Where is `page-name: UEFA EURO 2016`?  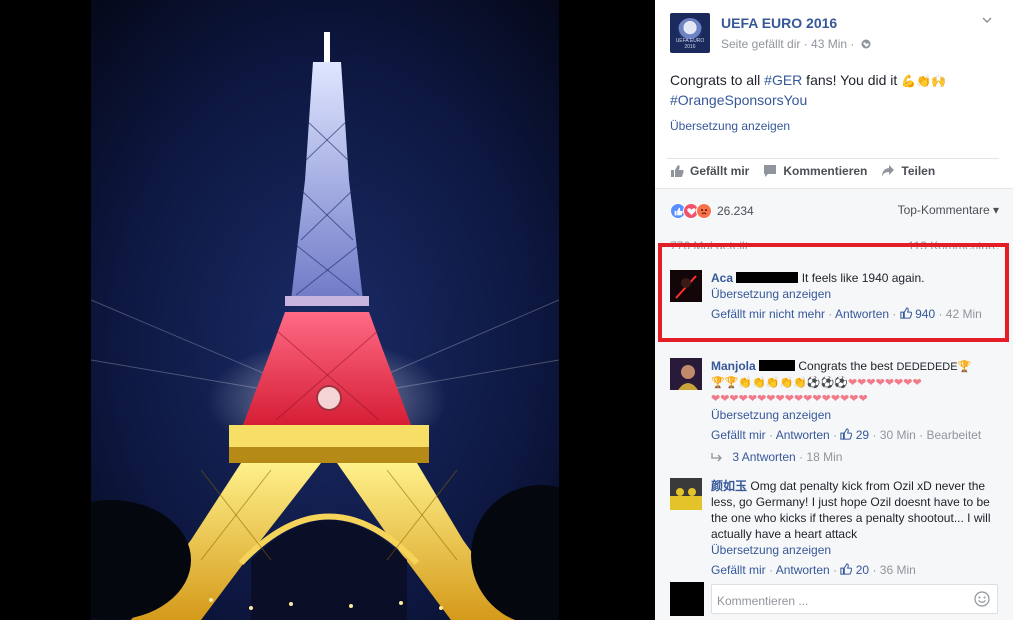
page-name: UEFA EURO 2016 is located at coordinates (779, 23).